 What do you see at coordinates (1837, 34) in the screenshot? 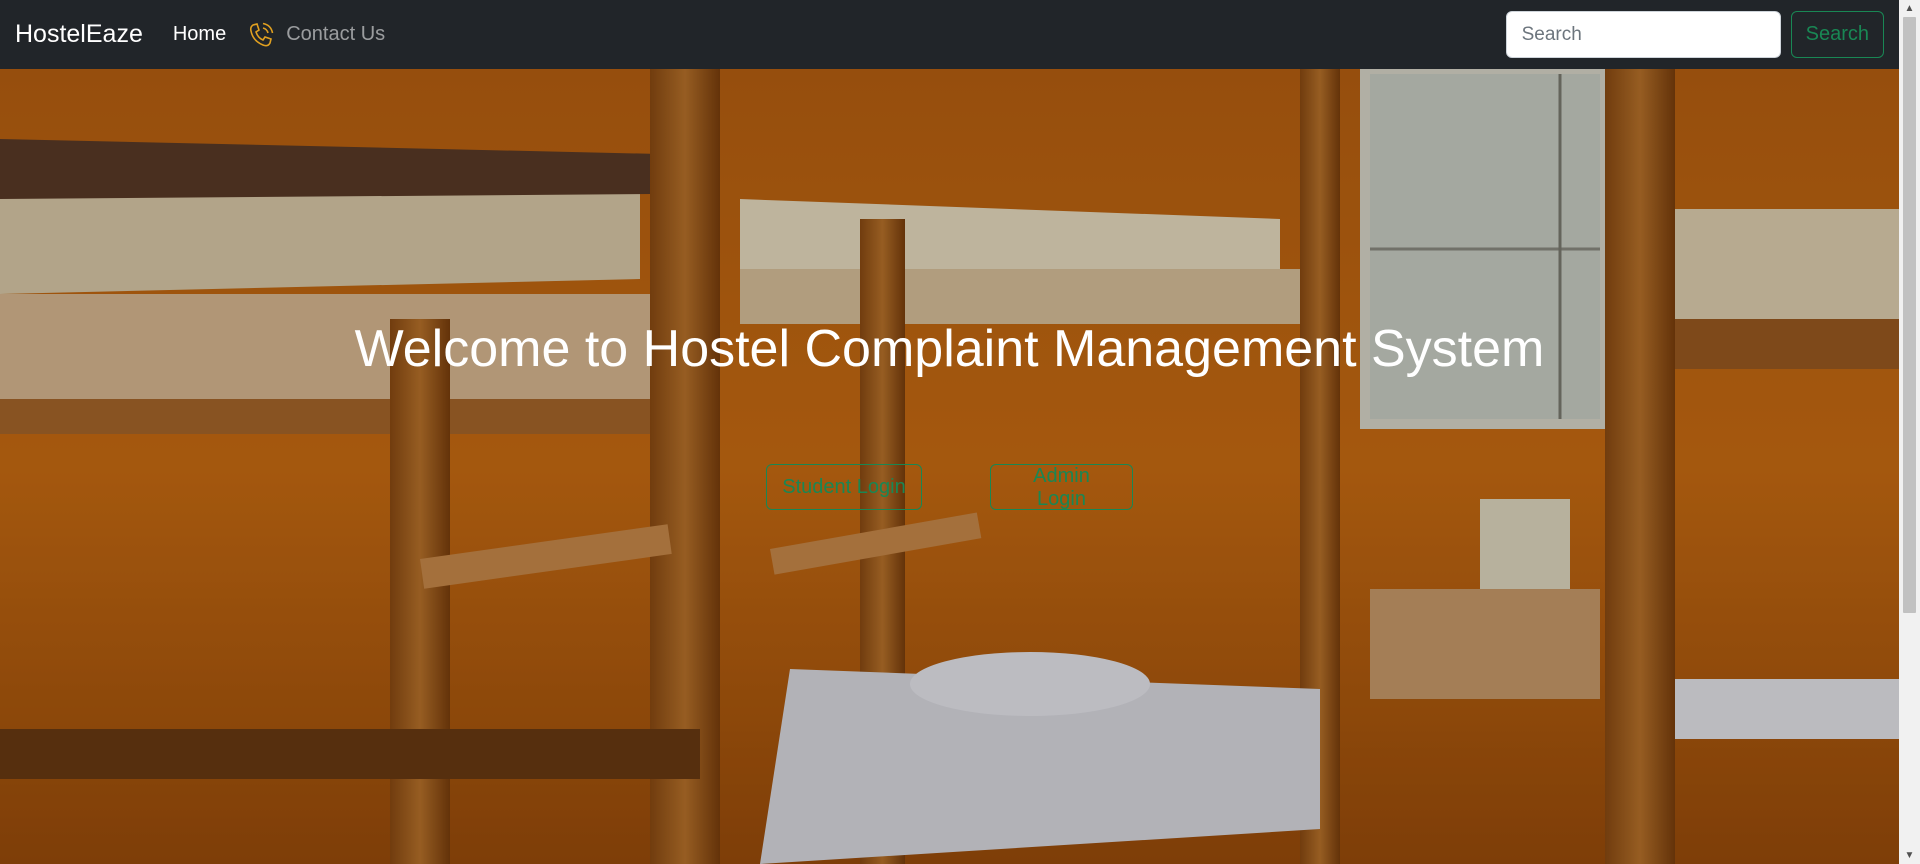
I see `search-button: Search` at bounding box center [1837, 34].